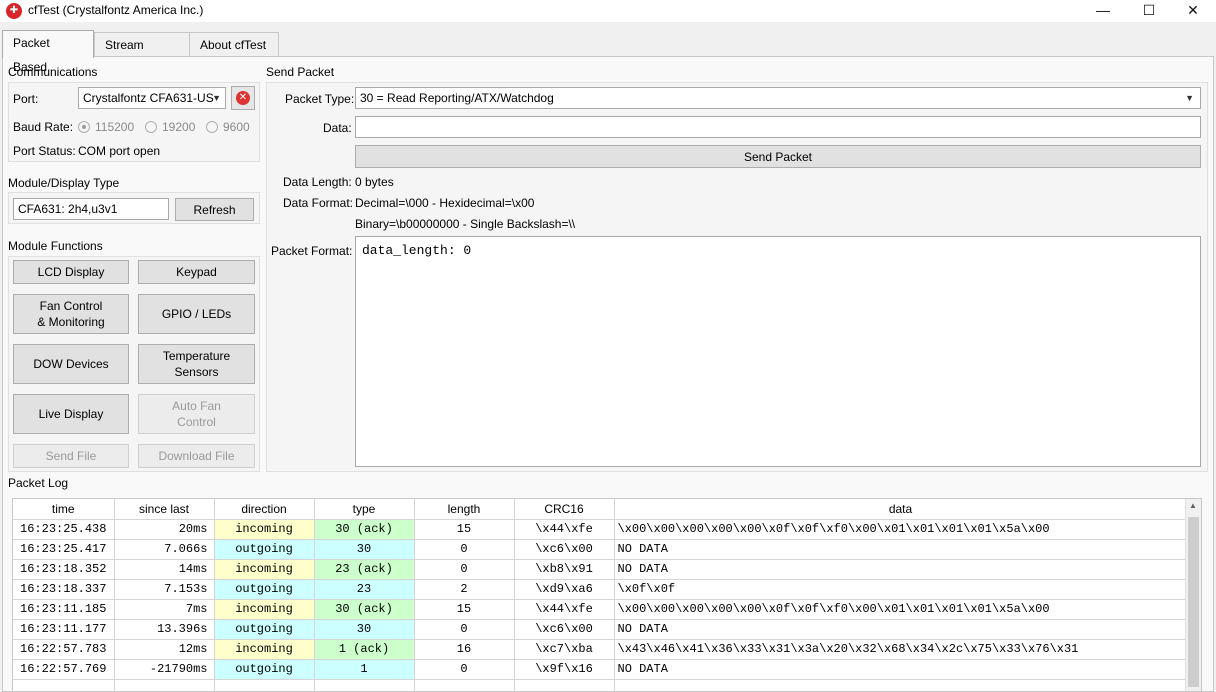  Describe the element at coordinates (71, 364) in the screenshot. I see `dow-devices-button: DOW Devices` at that location.